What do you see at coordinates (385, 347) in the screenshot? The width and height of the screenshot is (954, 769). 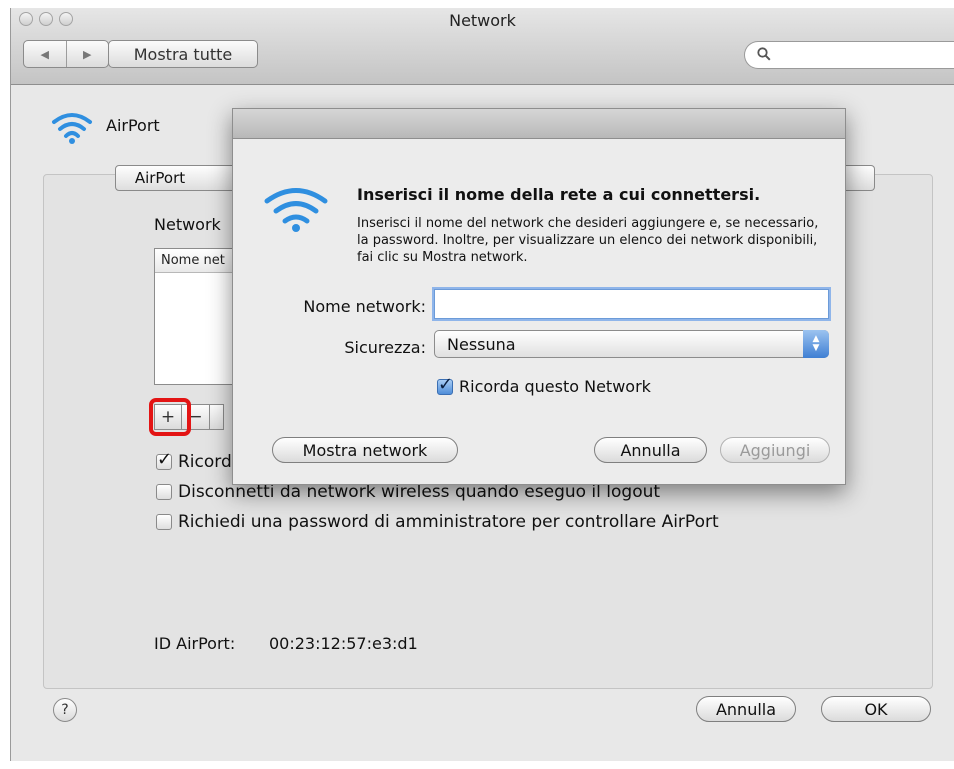 I see `security-label: Sicurezza:` at bounding box center [385, 347].